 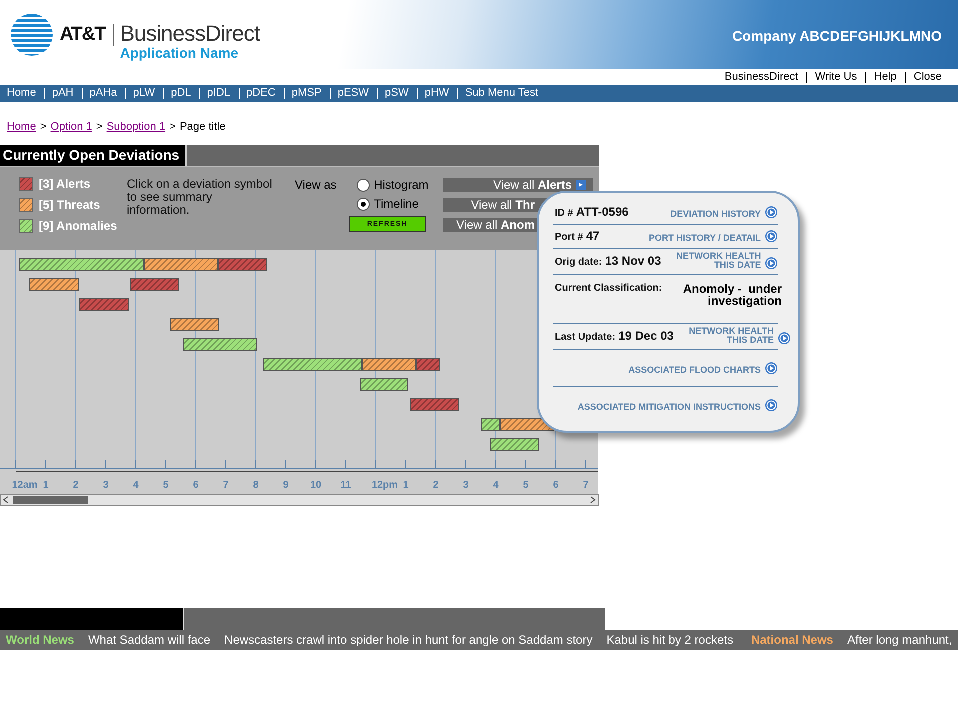 I want to click on company-name: Company ABCDEFGHIJKLMNO, so click(x=837, y=36).